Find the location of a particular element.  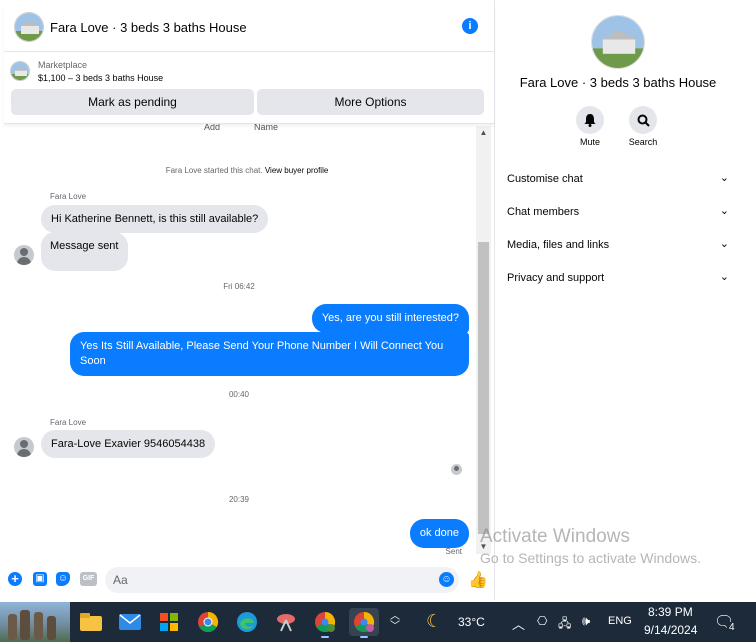

snipping-tool-icon is located at coordinates (286, 622).